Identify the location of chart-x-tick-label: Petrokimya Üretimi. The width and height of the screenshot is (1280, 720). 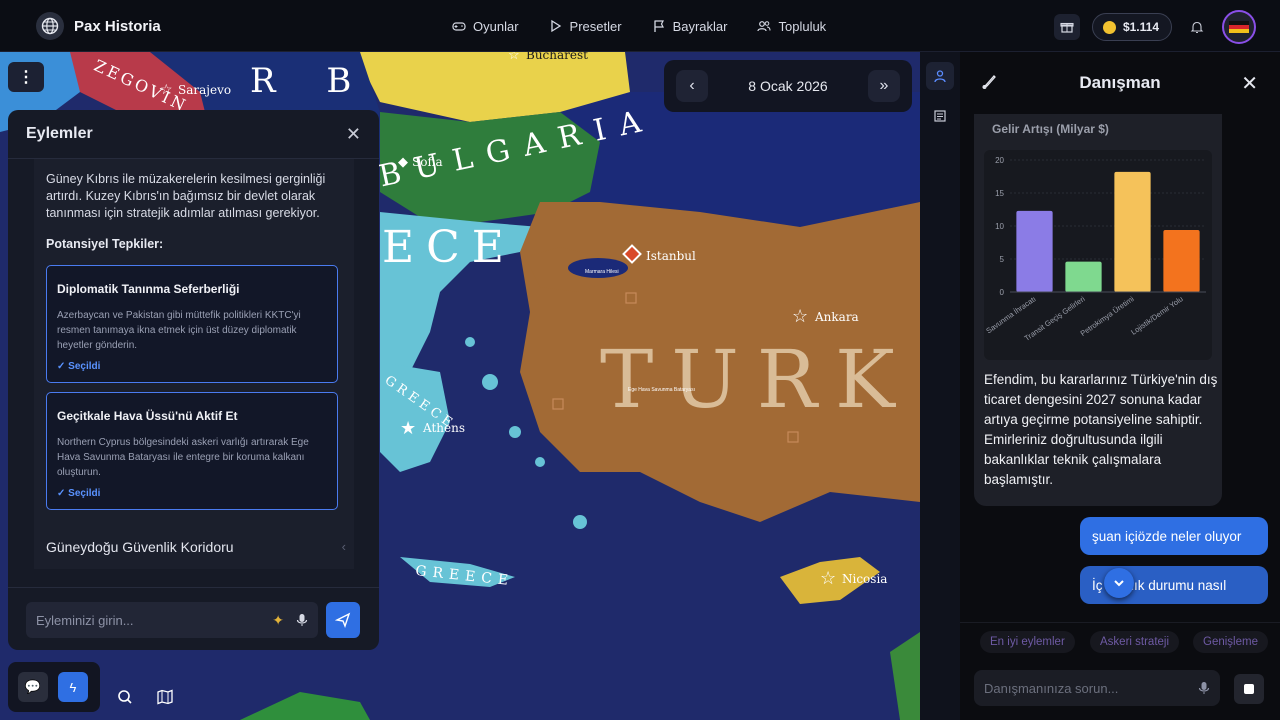
(1107, 316).